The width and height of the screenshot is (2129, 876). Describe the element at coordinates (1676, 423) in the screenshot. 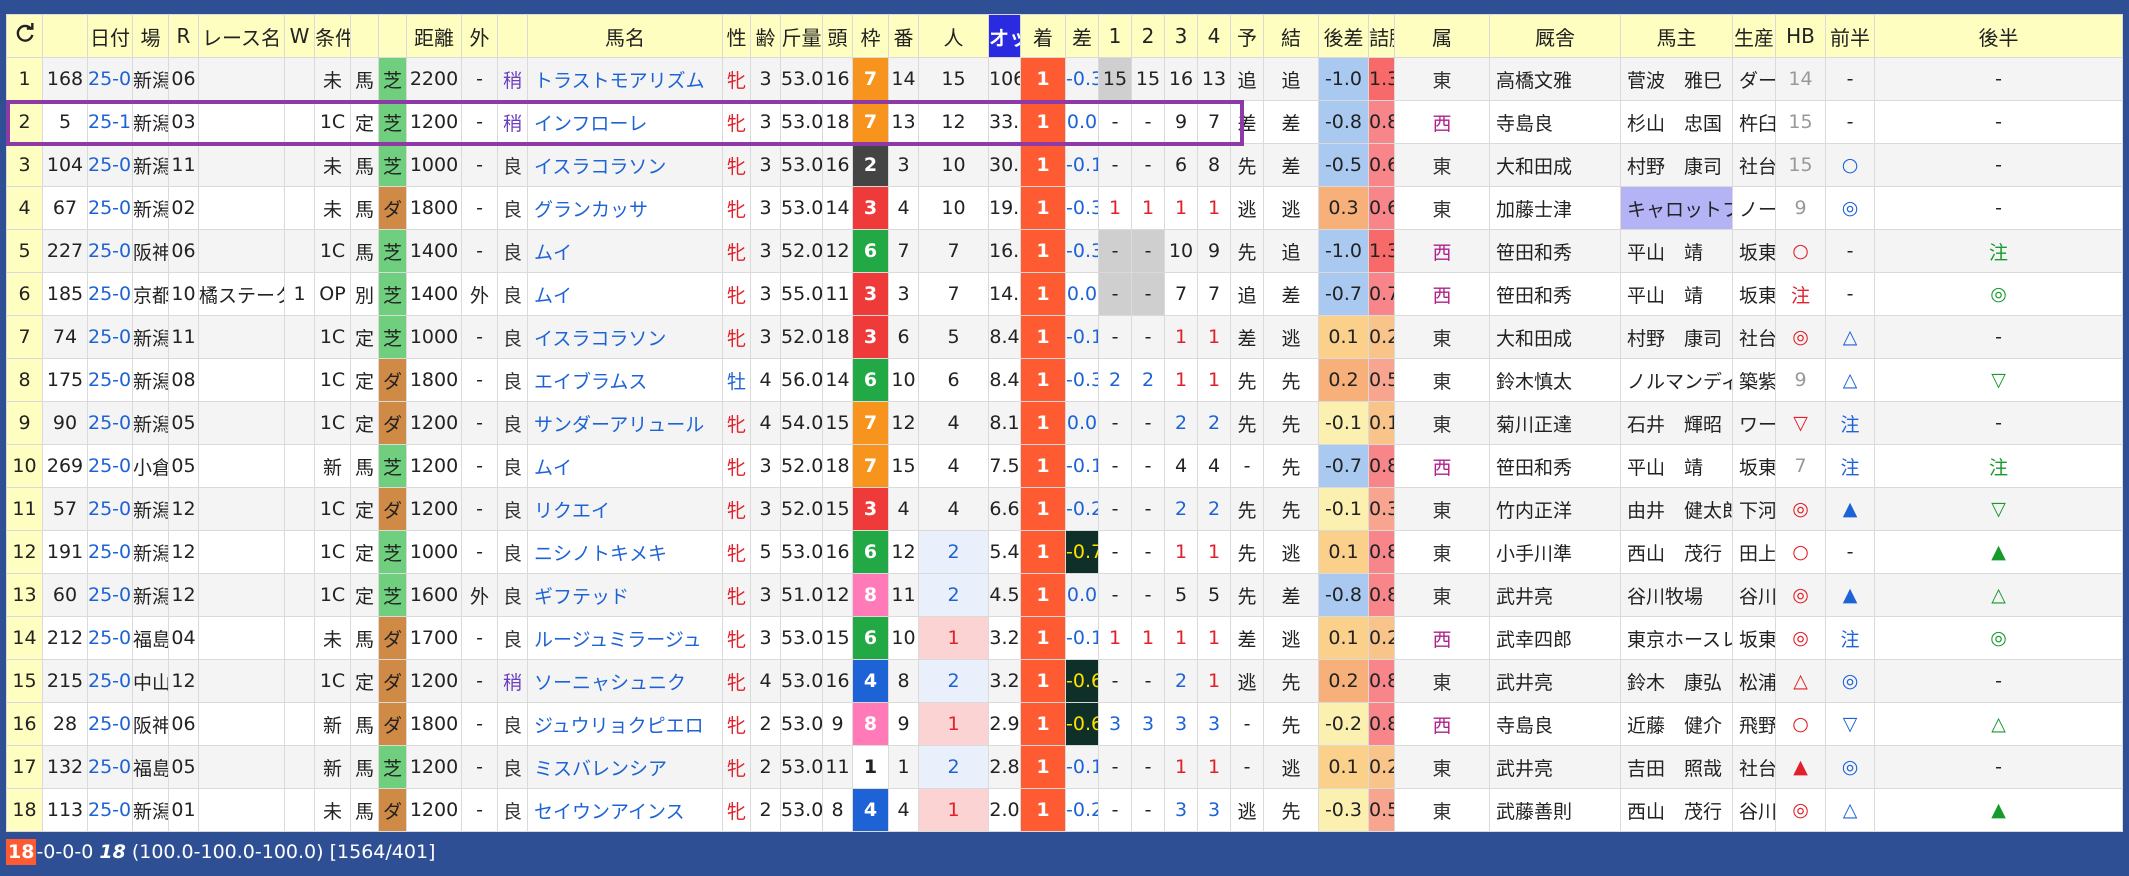

I see `owner: 石井 輝昭` at that location.